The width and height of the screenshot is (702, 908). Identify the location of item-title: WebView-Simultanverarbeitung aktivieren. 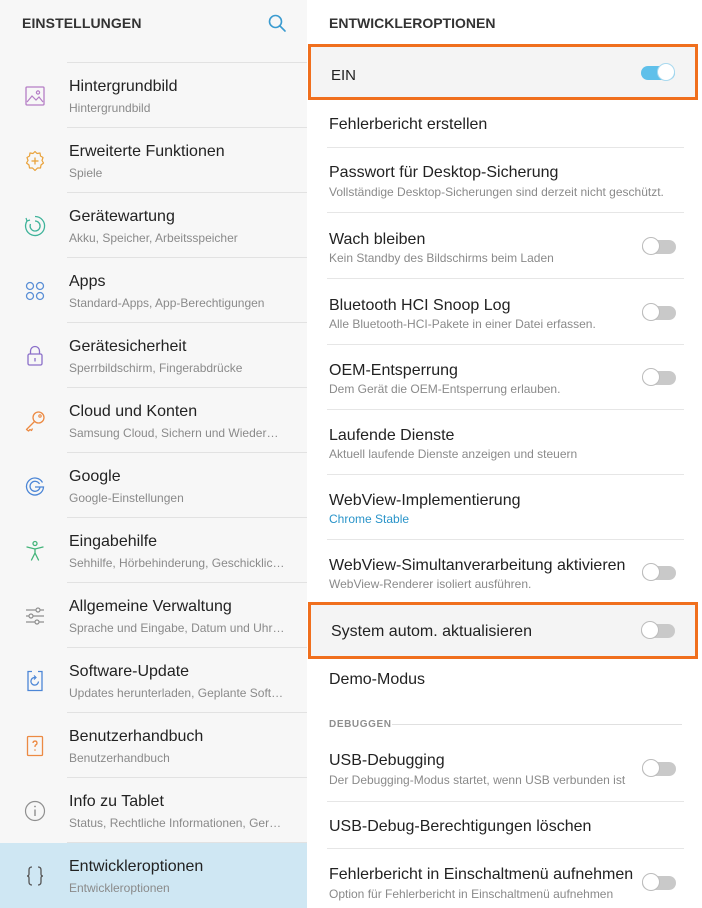
(477, 565).